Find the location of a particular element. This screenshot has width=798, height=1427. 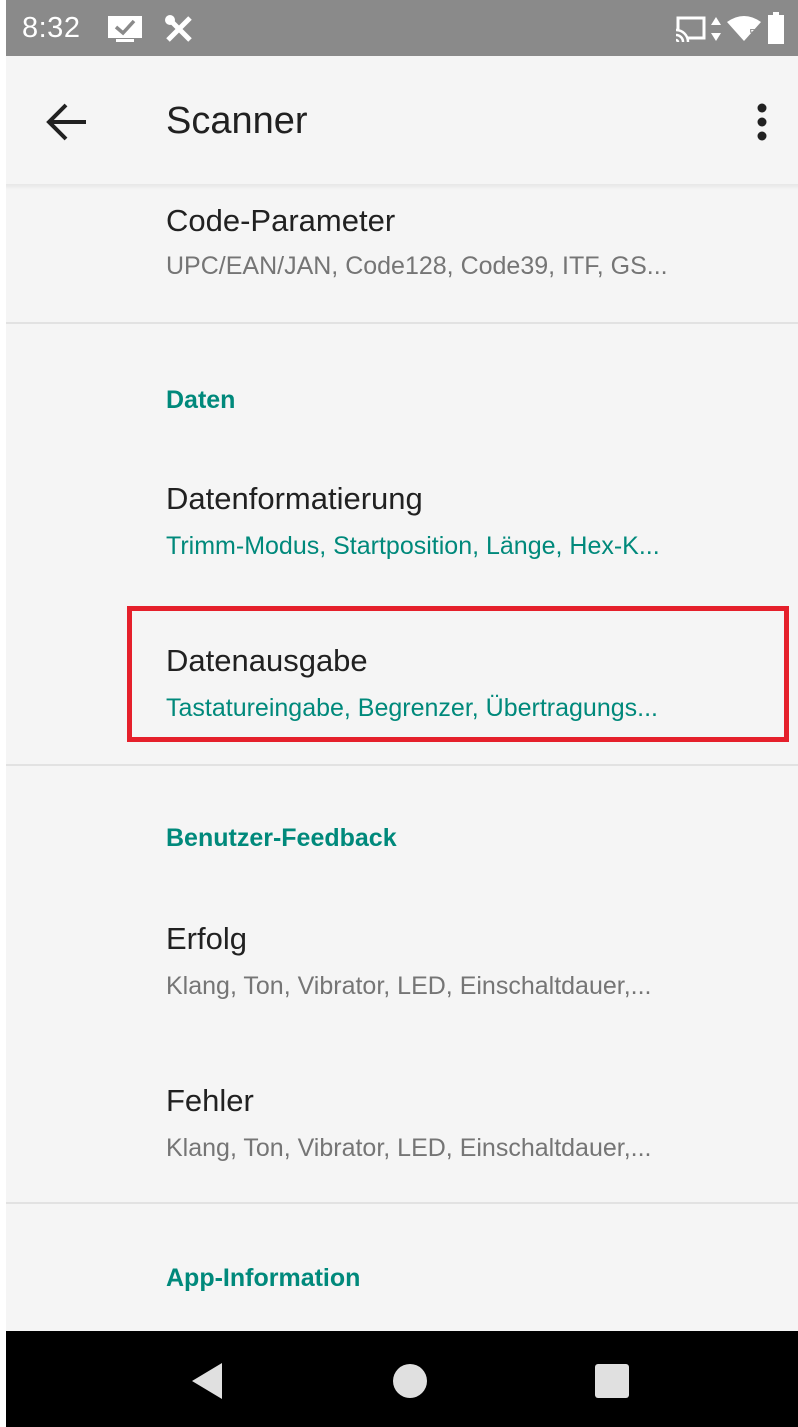

status-bar: 8:32 5 is located at coordinates (402, 28).